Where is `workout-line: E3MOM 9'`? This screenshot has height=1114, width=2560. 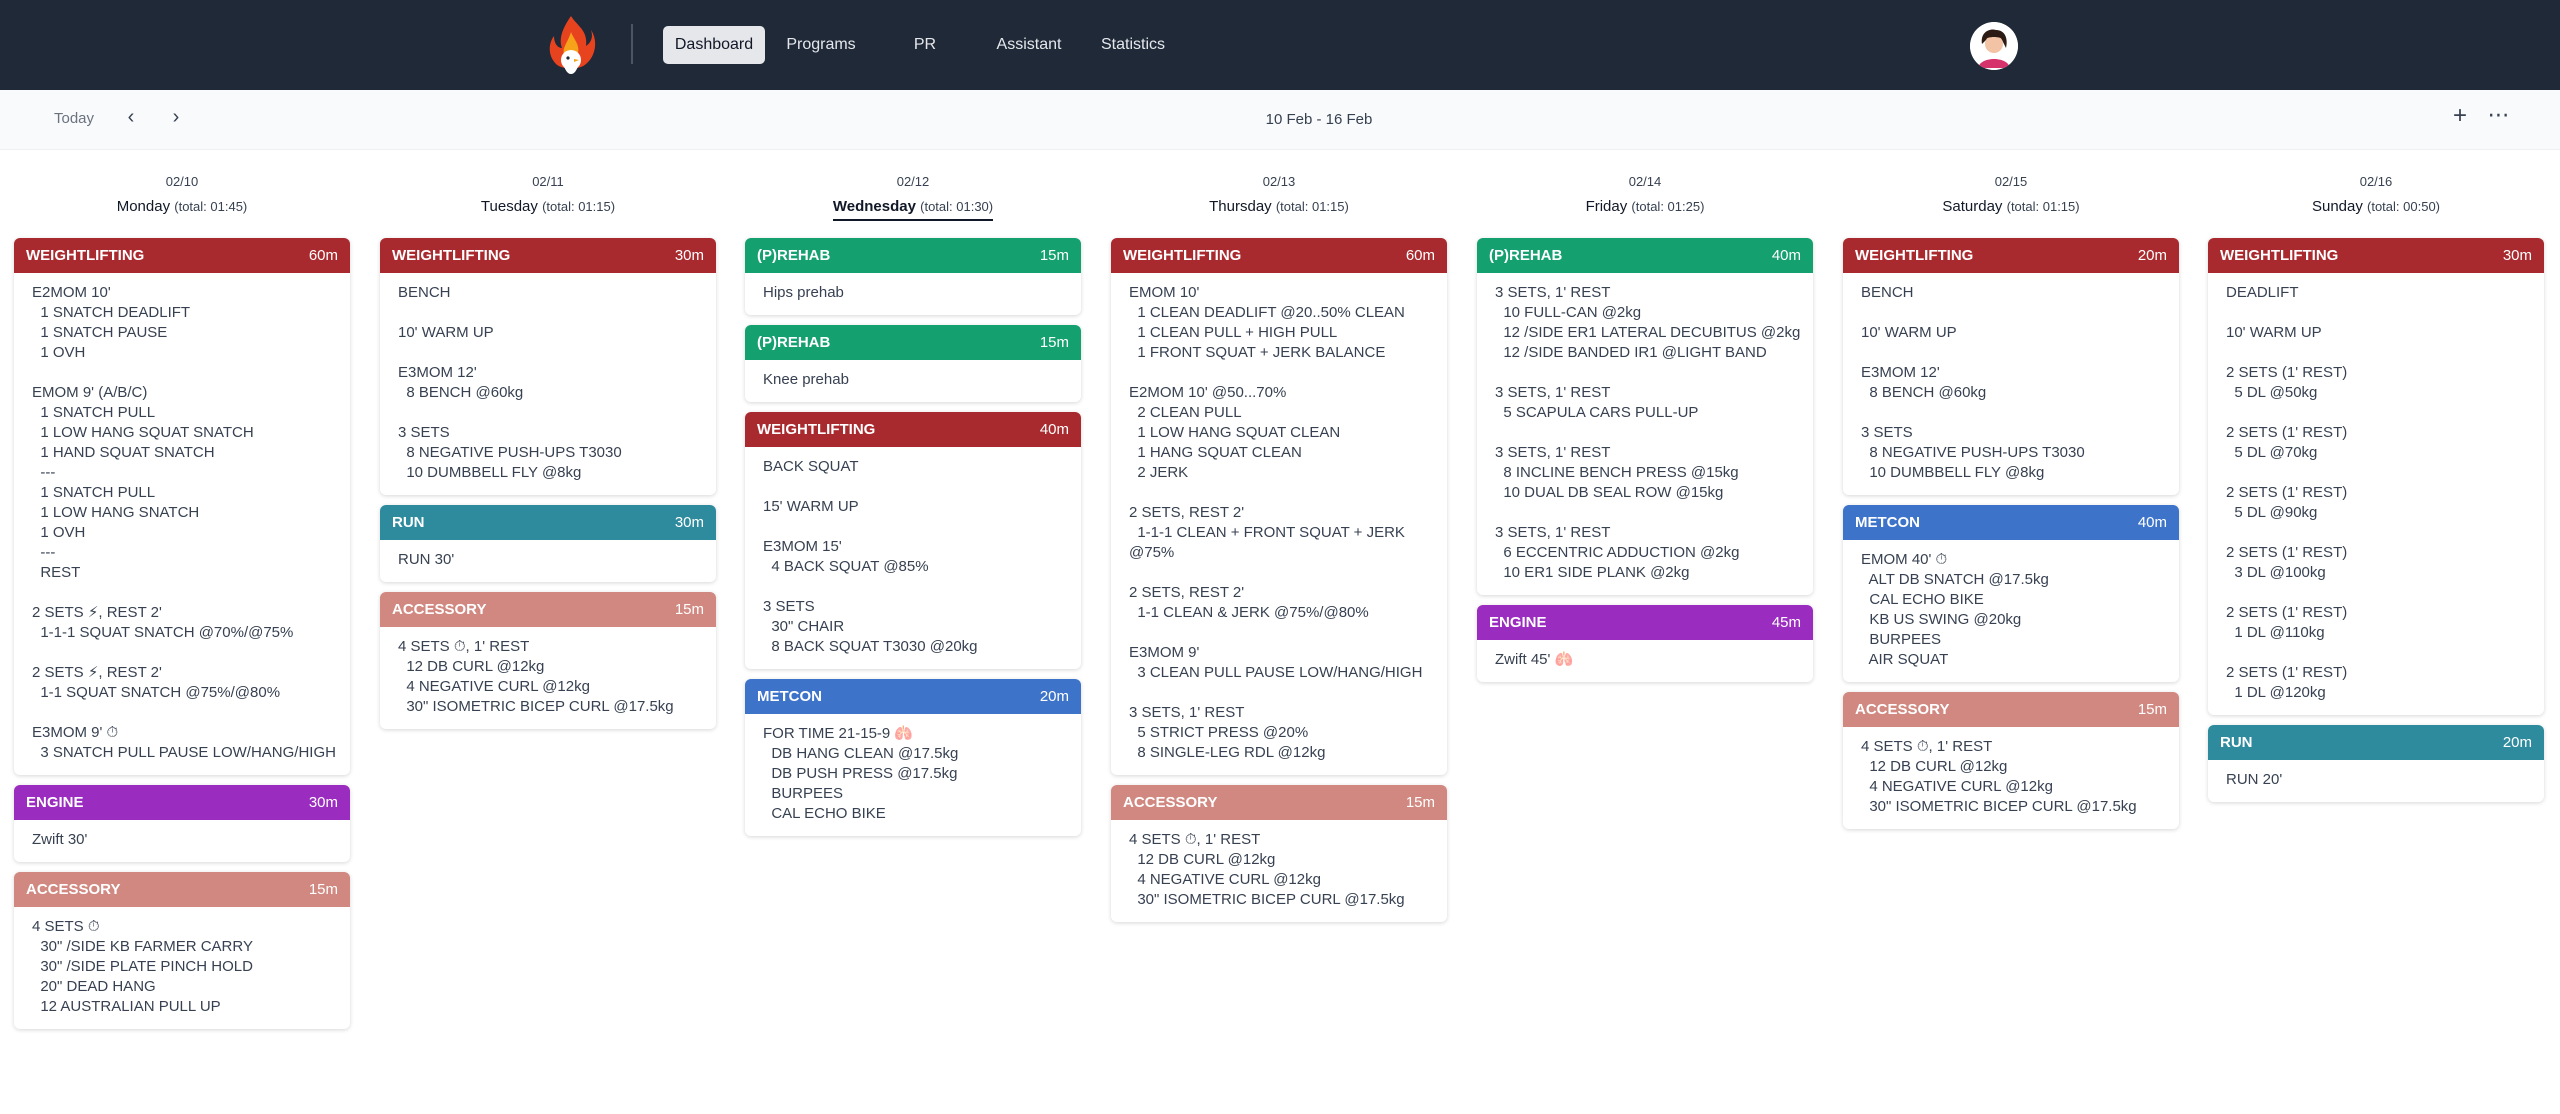 workout-line: E3MOM 9' is located at coordinates (1164, 652).